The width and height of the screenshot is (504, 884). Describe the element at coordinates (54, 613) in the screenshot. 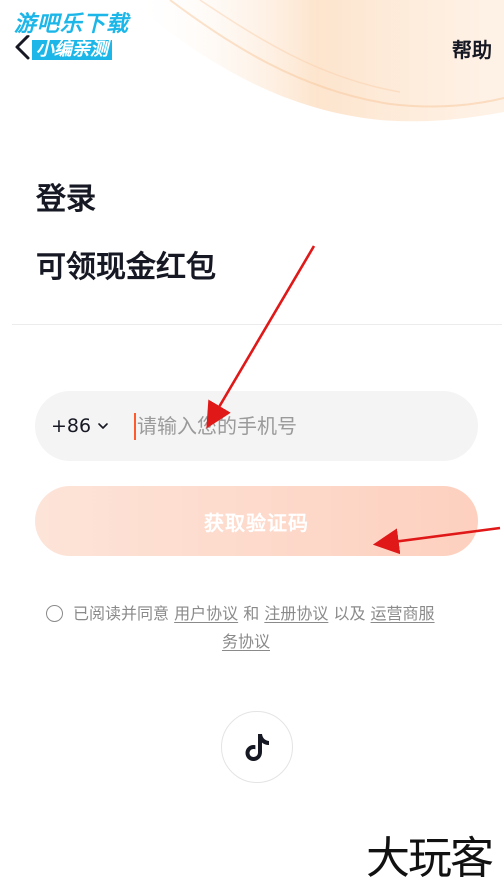

I see `agreement-checkbox` at that location.